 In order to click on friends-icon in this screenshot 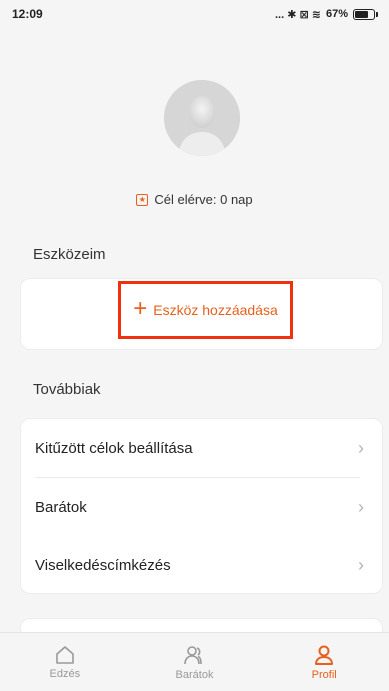, I will do `click(192, 654)`.